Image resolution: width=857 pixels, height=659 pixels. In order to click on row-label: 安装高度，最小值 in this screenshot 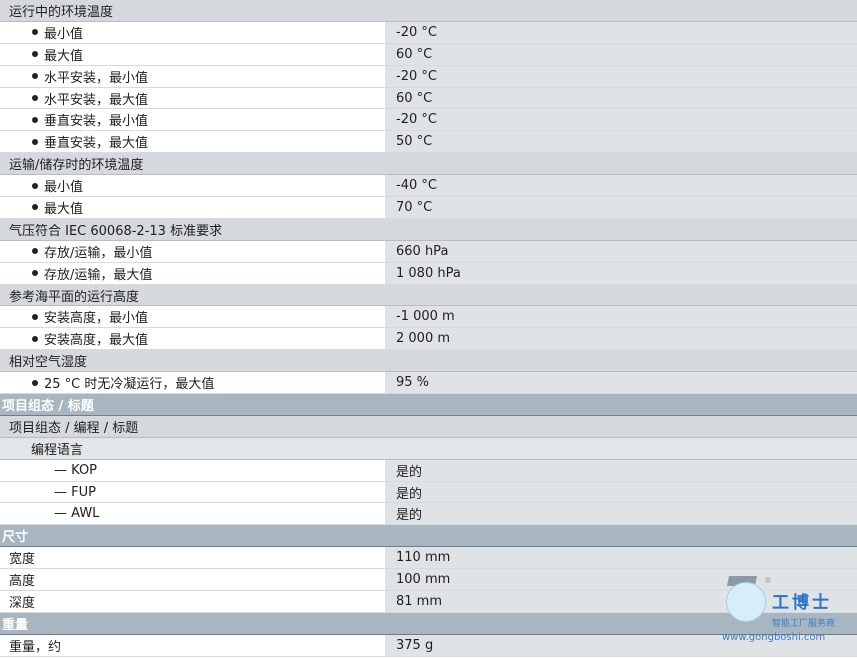, I will do `click(96, 319)`.